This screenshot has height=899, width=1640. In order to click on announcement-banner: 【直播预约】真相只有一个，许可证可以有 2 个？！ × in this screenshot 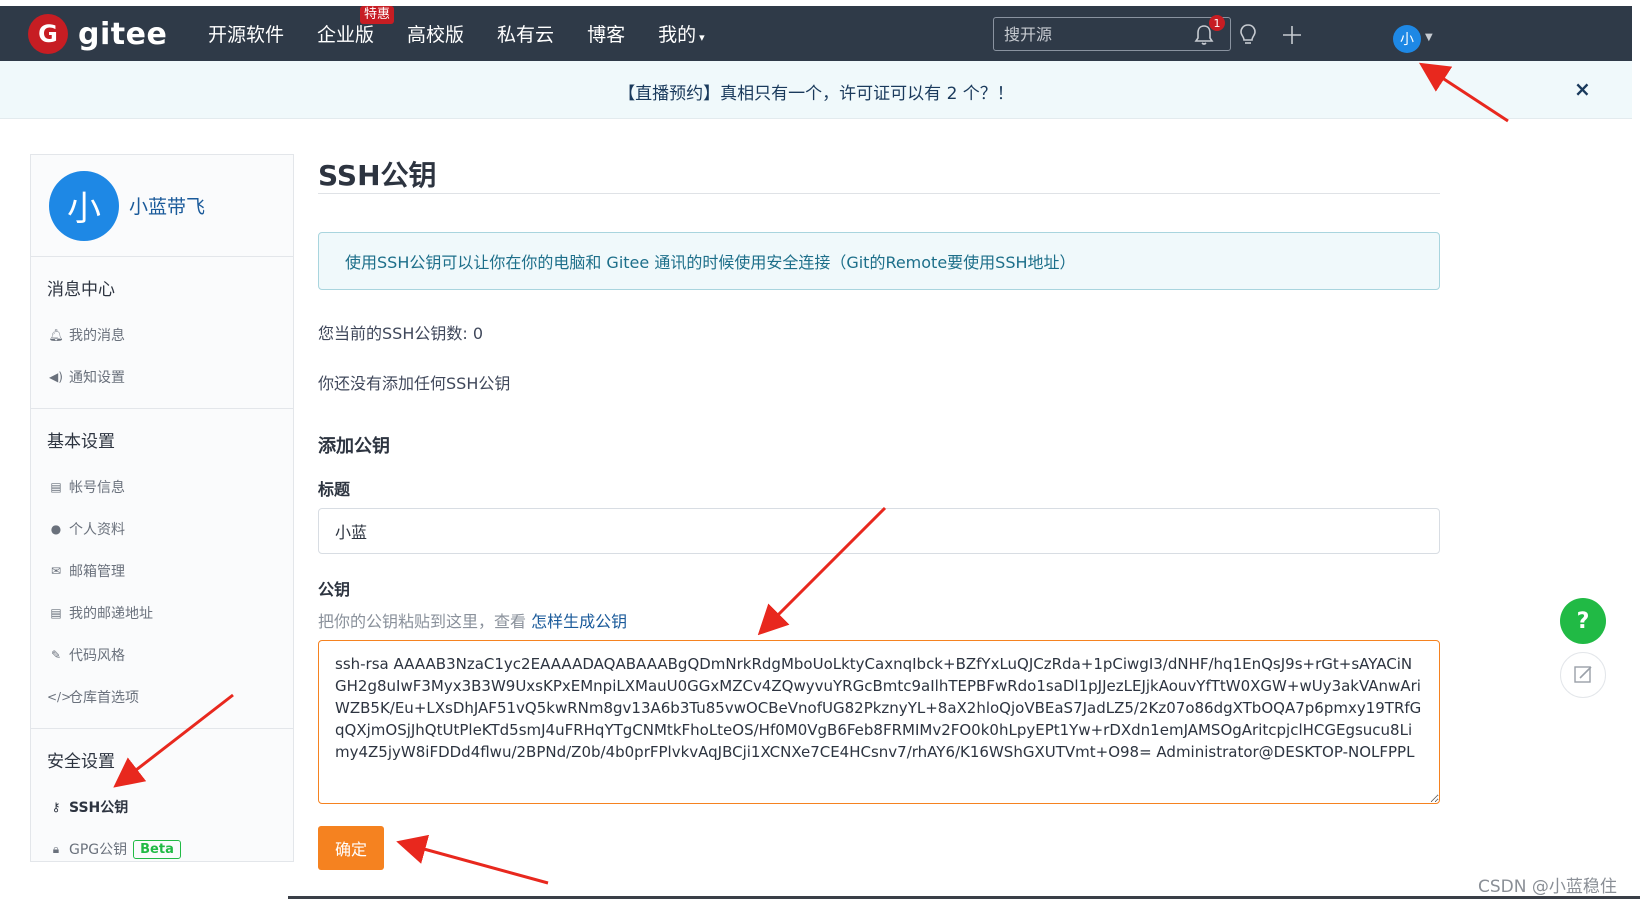, I will do `click(816, 90)`.